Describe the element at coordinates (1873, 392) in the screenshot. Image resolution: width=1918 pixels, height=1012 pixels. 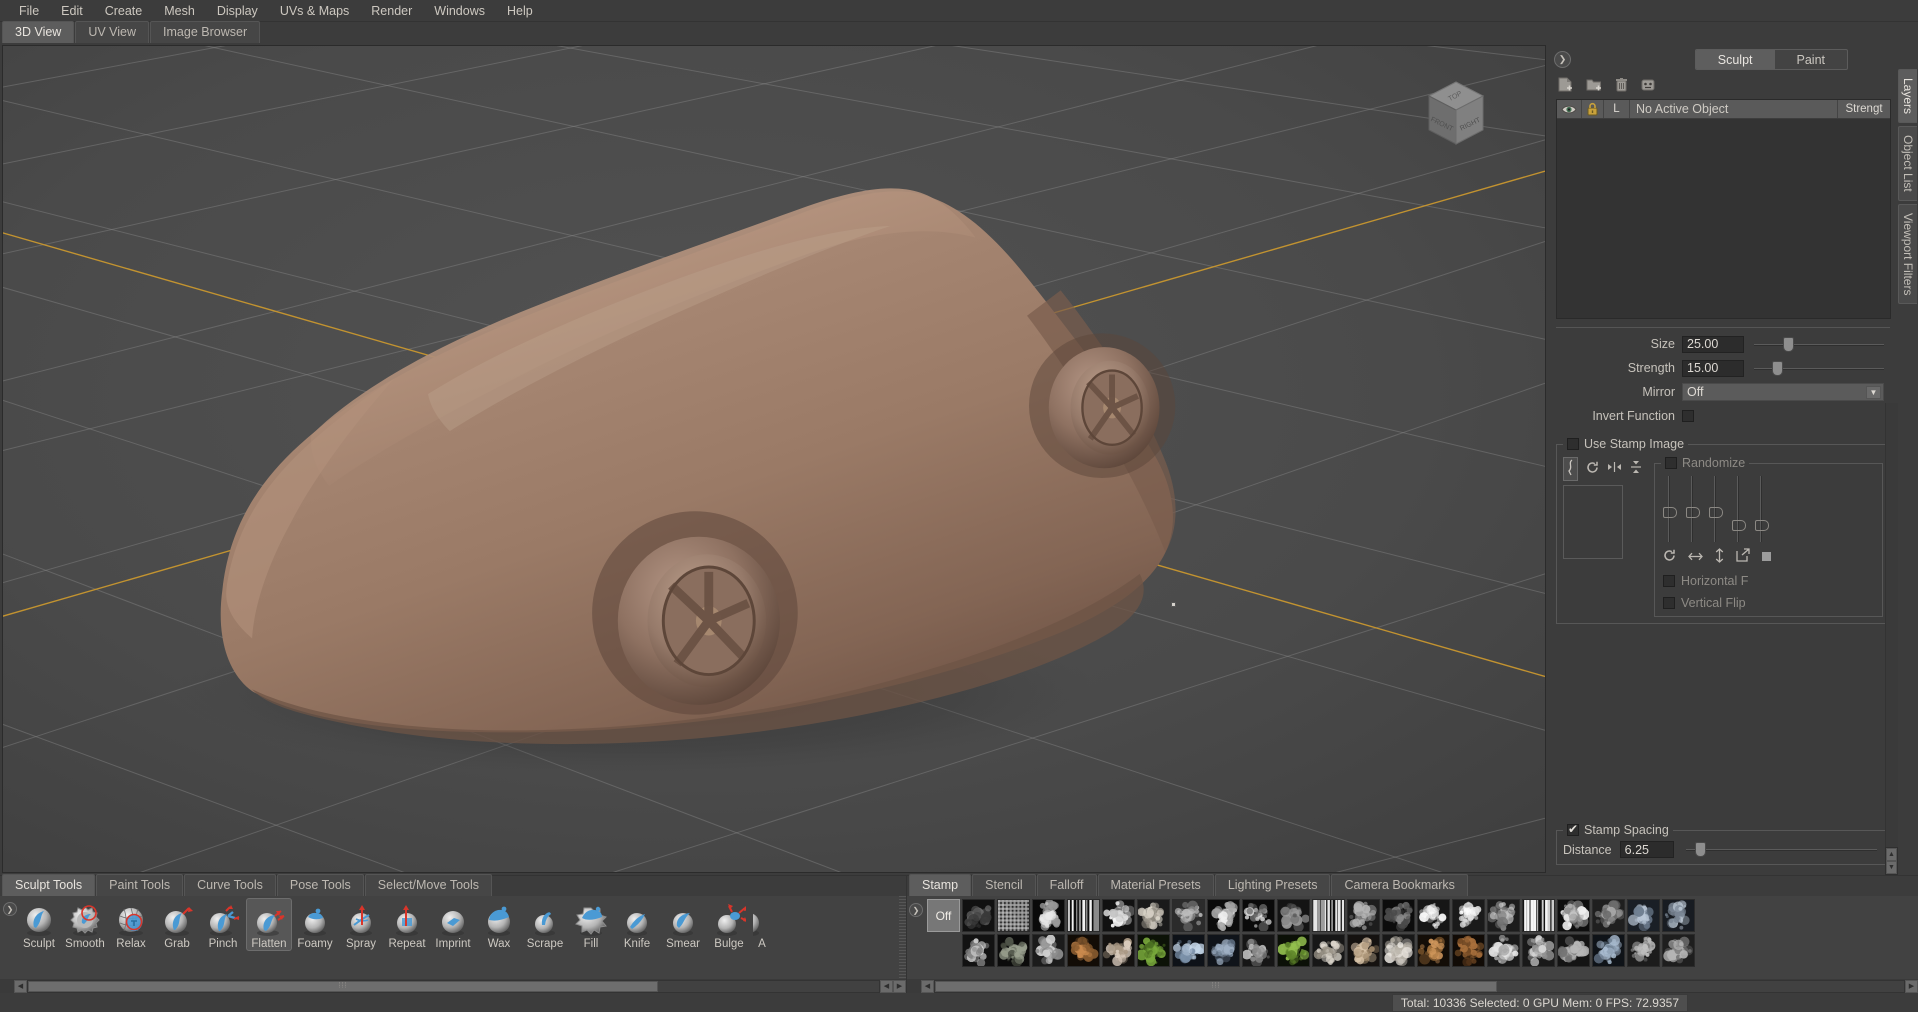
I see `chevron-down-icon: ▼` at that location.